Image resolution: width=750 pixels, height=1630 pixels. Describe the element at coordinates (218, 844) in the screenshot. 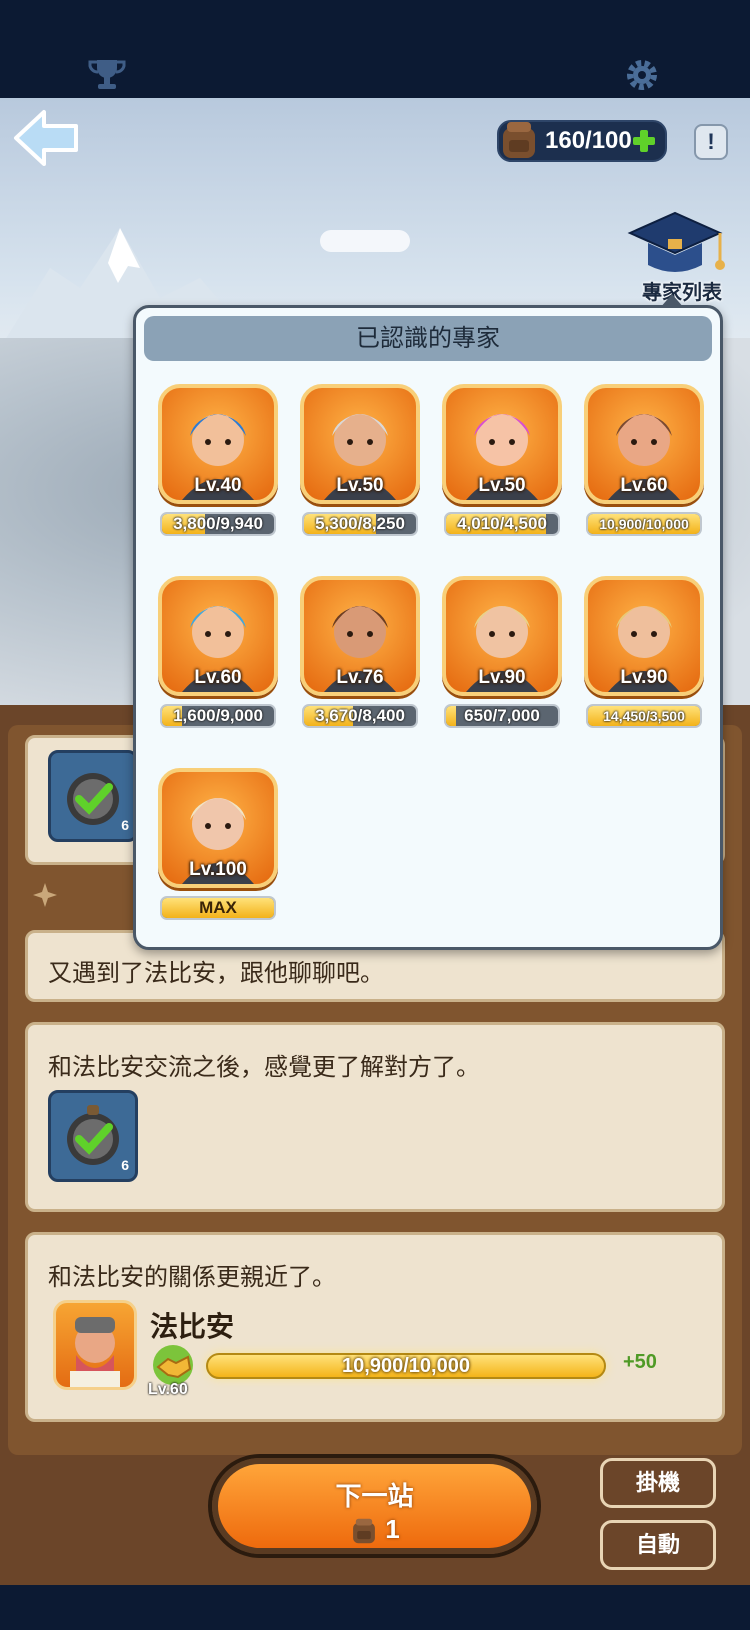

I see `expert-card: Lv.100 MAX` at that location.